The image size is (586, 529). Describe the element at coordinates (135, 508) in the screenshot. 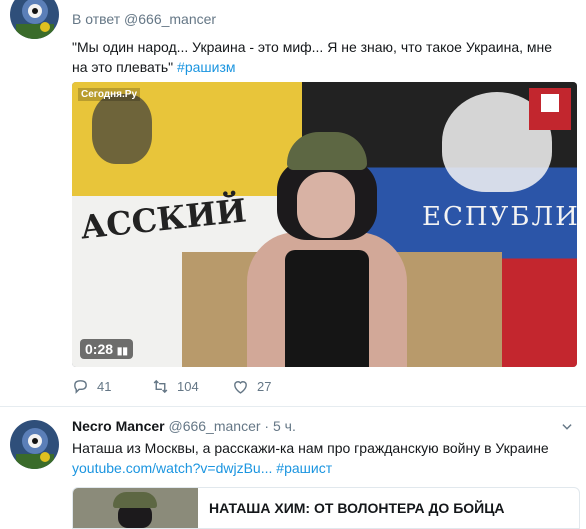

I see `card-thumbnail` at that location.